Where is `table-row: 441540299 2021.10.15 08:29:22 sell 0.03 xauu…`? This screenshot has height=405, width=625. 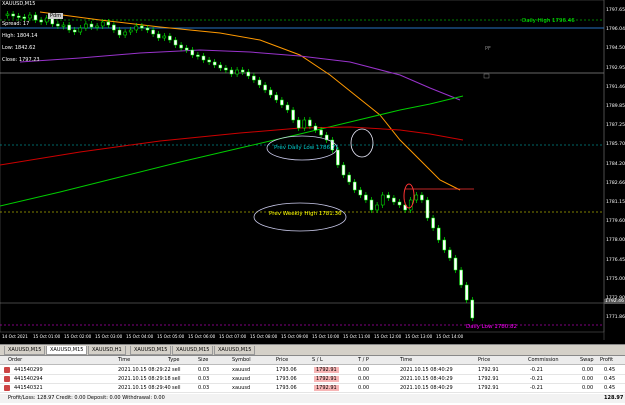 table-row: 441540299 2021.10.15 08:29:22 sell 0.03 xauu… is located at coordinates (312, 370).